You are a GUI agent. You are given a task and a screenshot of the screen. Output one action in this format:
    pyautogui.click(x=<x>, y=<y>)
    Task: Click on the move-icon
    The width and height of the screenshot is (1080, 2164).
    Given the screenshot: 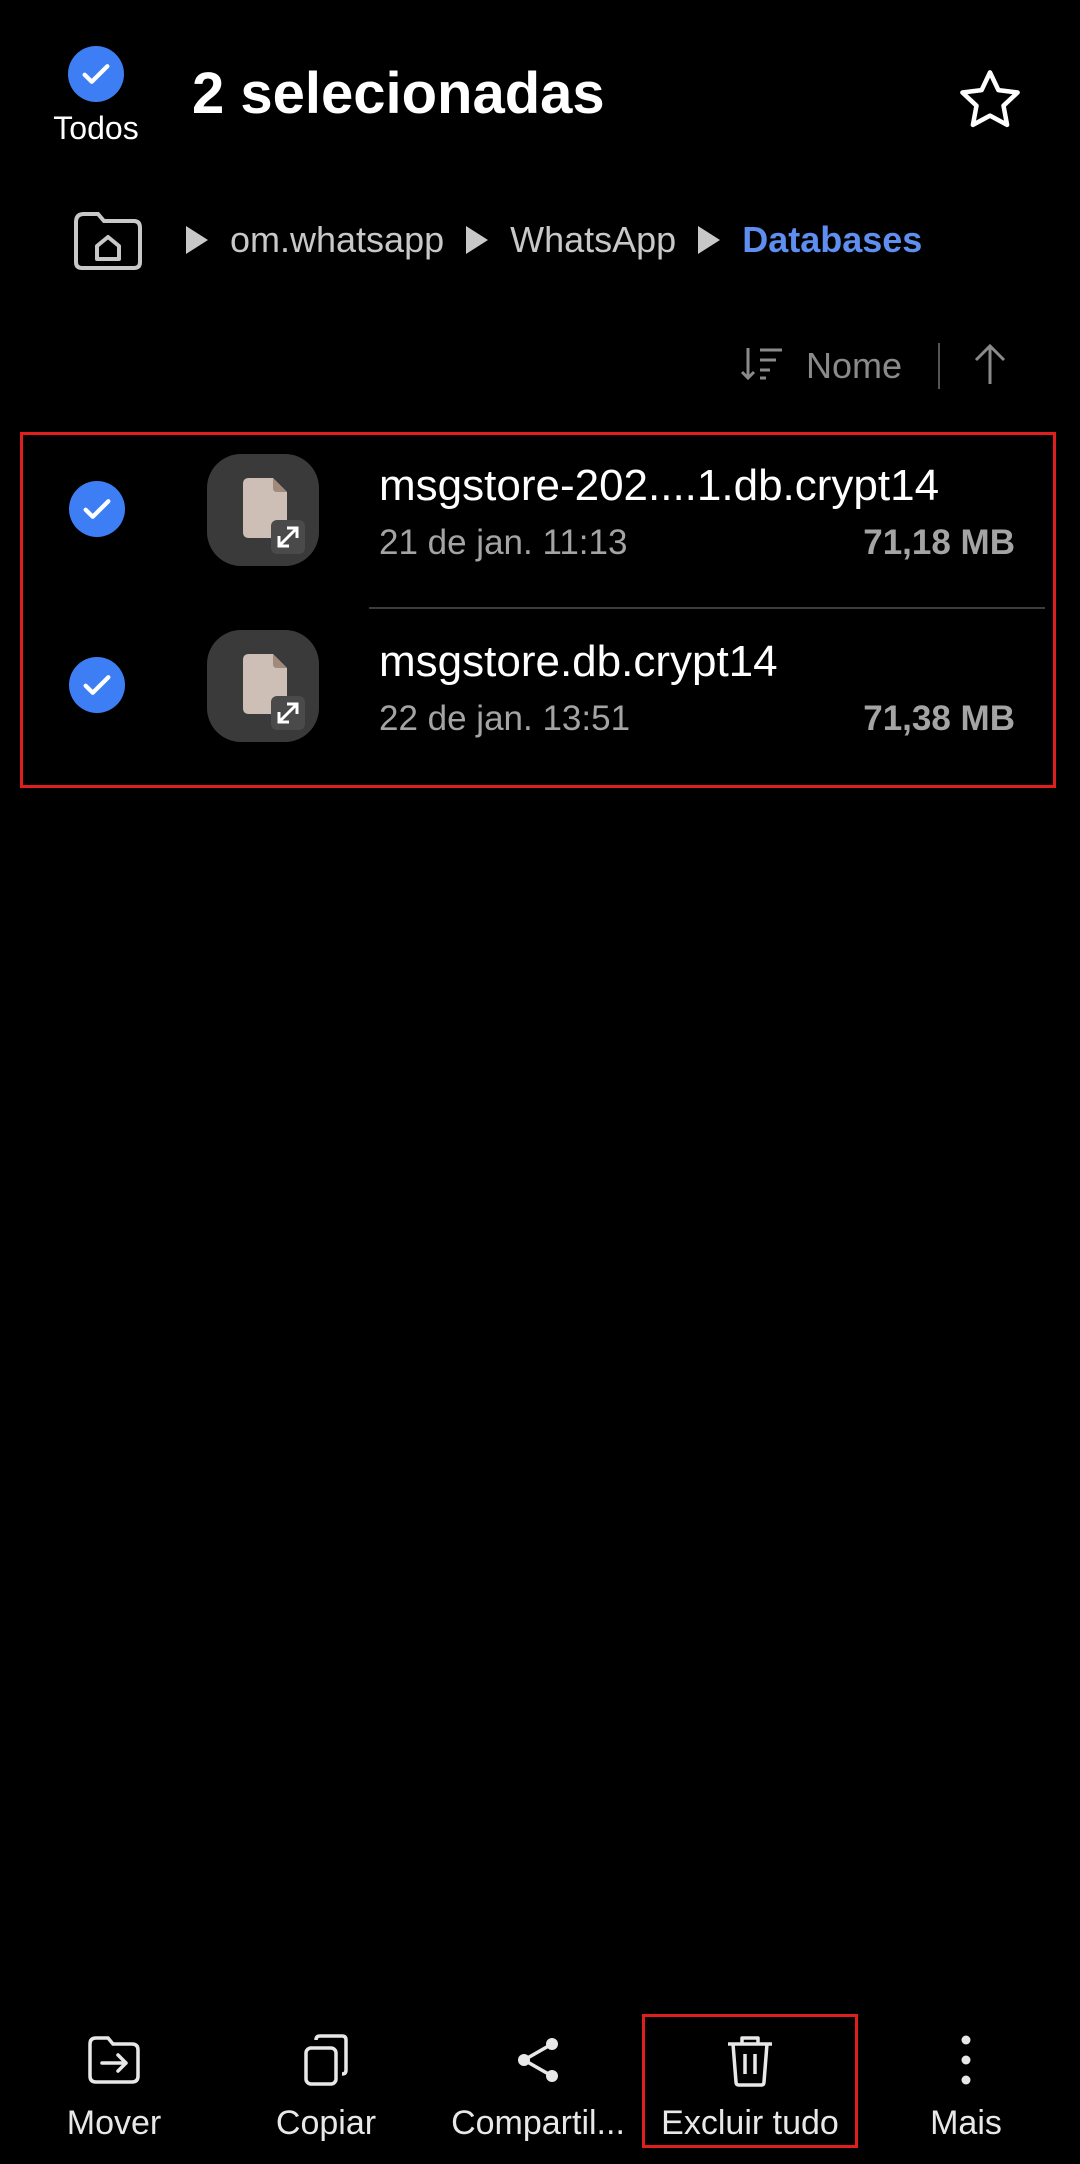 What is the action you would take?
    pyautogui.click(x=114, y=2060)
    